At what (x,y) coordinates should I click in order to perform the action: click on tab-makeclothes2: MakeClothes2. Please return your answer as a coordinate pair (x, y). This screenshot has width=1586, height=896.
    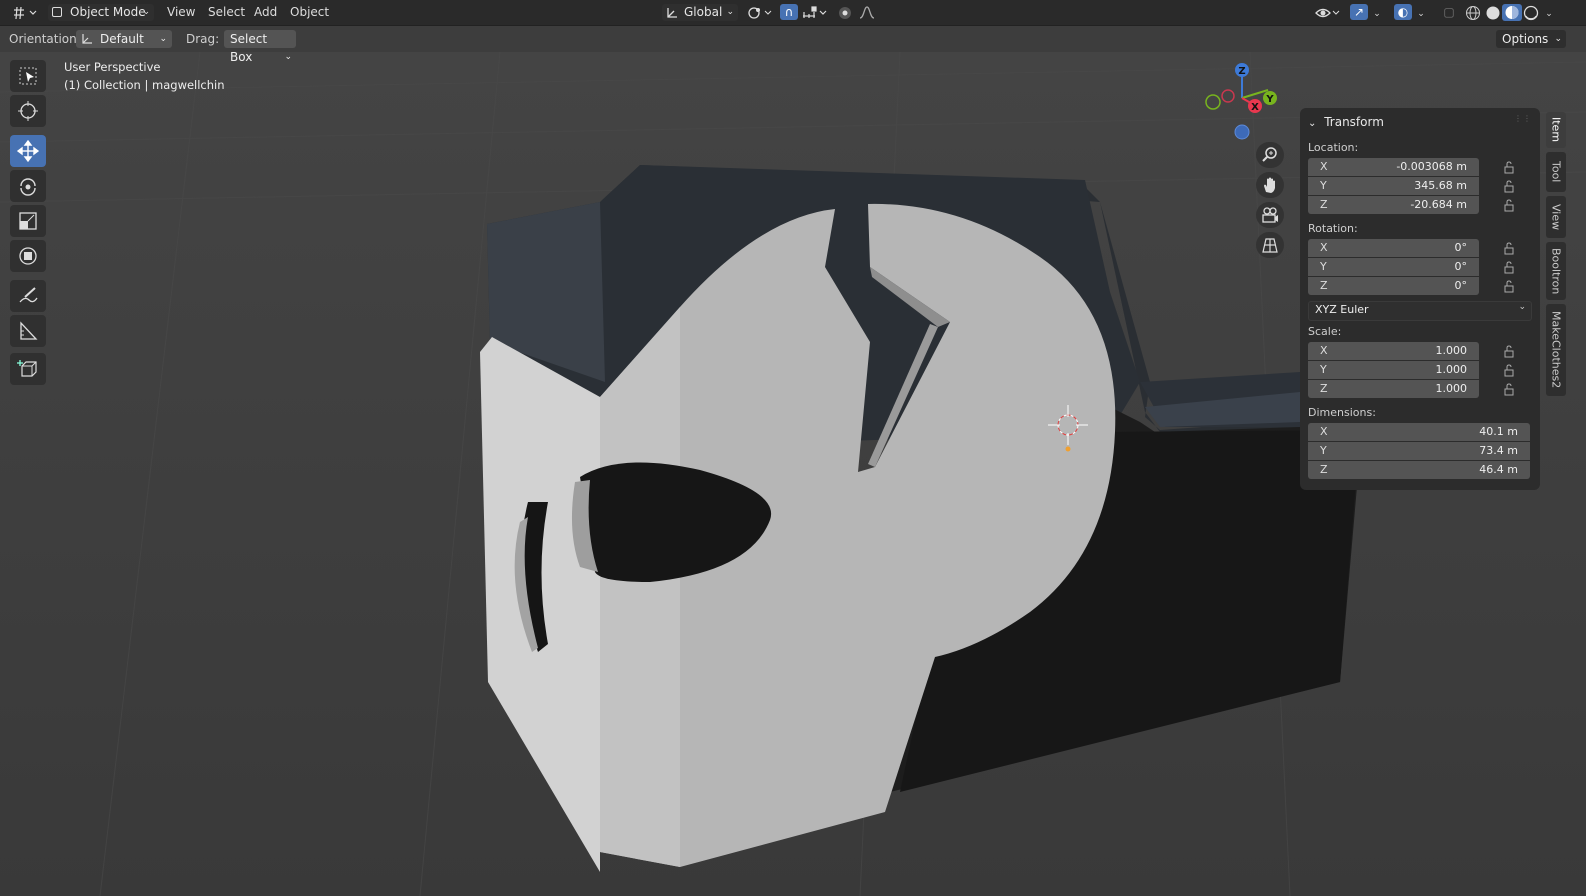
    Looking at the image, I should click on (1556, 350).